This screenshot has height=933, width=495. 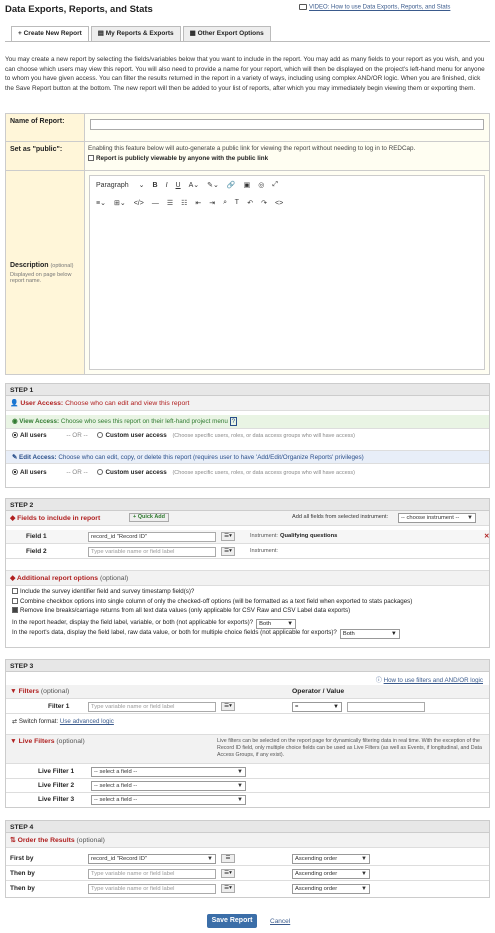 I want to click on order-then2-direction: Ascending order, so click(x=331, y=889).